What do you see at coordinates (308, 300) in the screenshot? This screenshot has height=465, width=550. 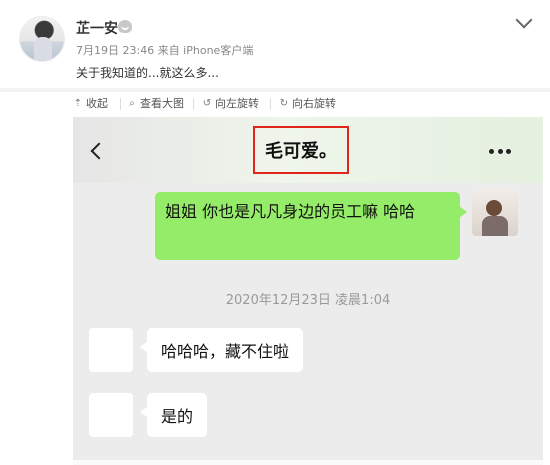 I see `message-timestamp: 2020年12月23日 凌晨1:04` at bounding box center [308, 300].